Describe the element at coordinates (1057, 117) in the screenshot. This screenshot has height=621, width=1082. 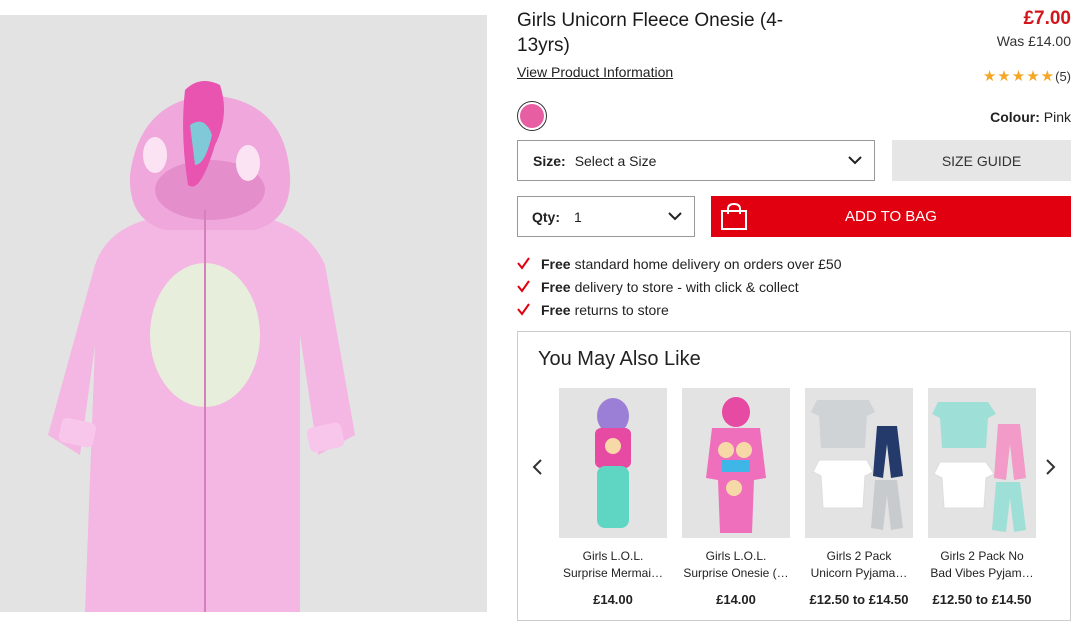
I see `colour-value: Pink` at that location.